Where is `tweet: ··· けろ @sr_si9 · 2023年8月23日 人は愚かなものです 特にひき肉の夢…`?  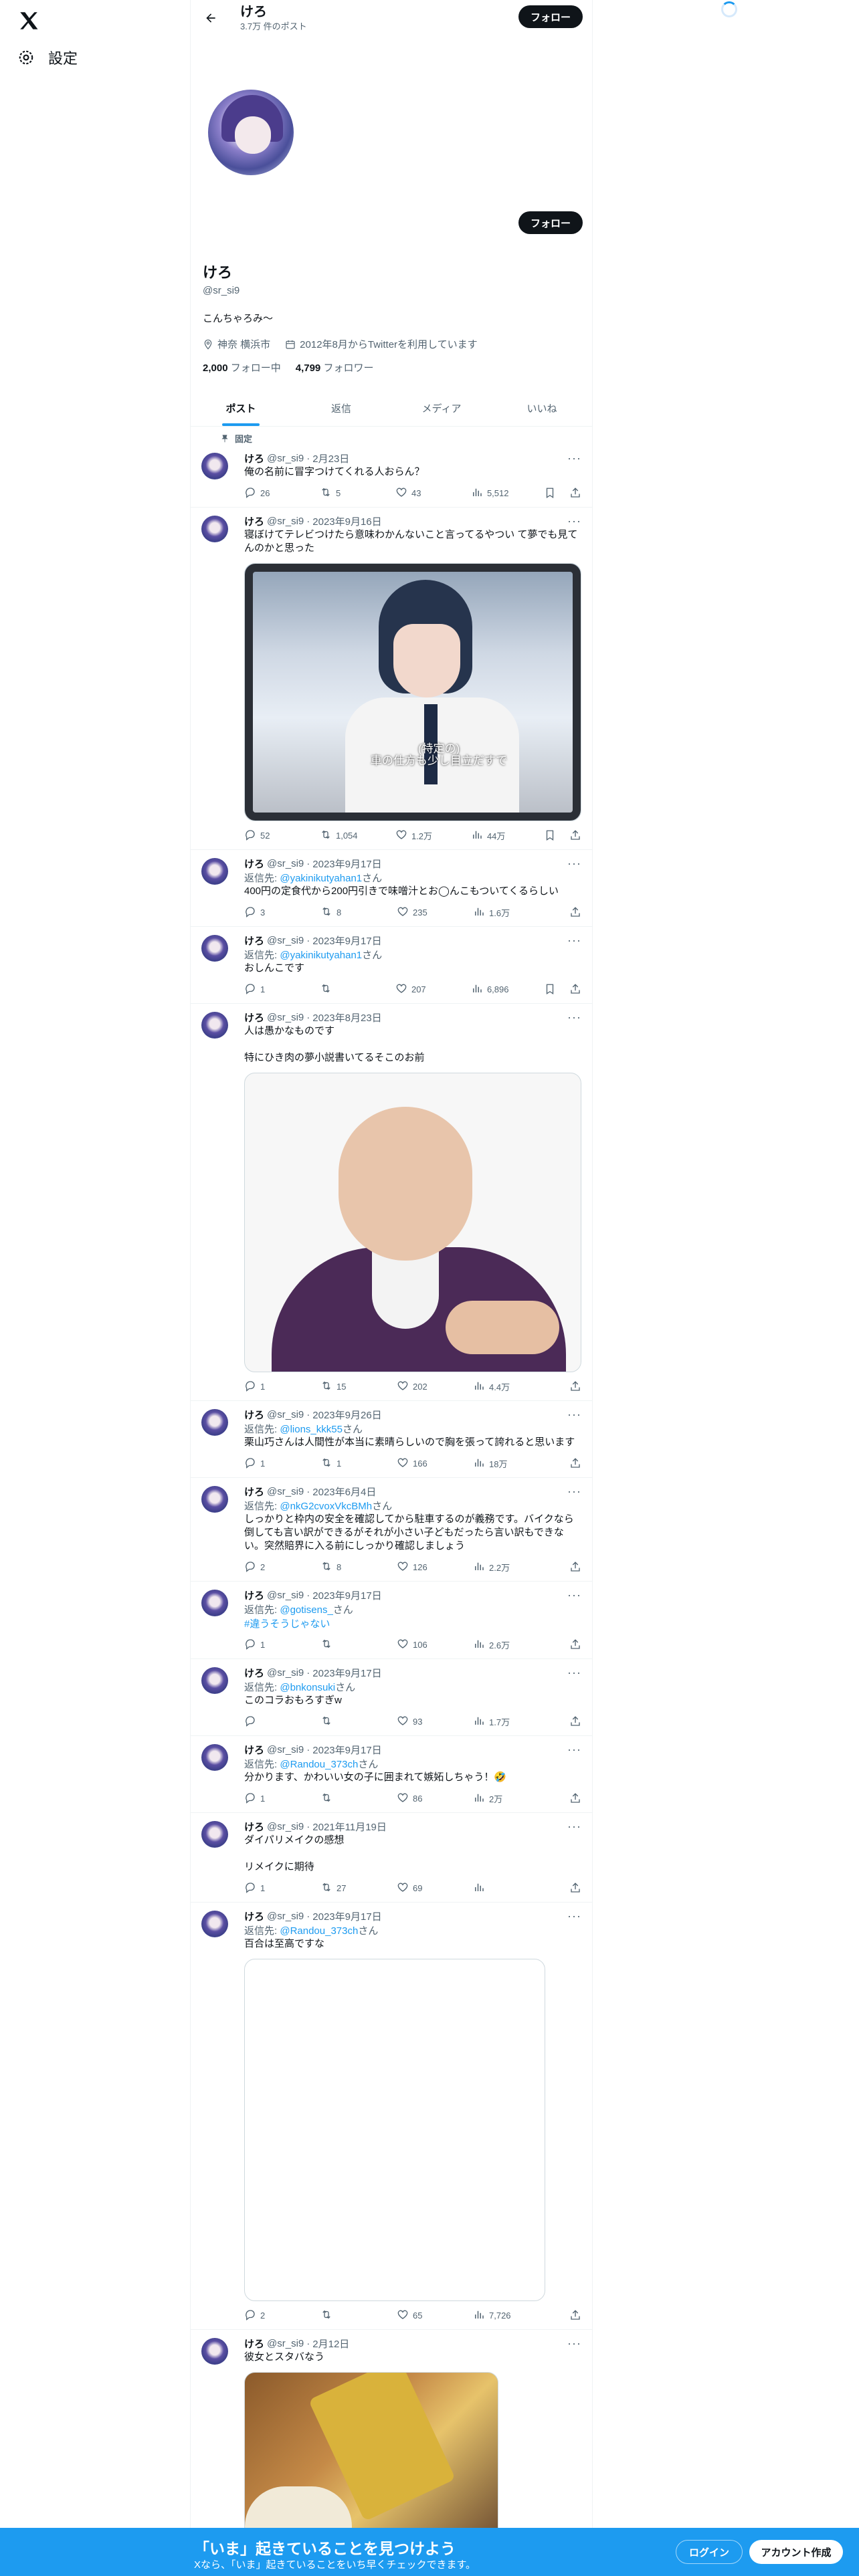 tweet: ··· けろ @sr_si9 · 2023年8月23日 人は愚かなものです 特にひき肉の夢… is located at coordinates (391, 1202).